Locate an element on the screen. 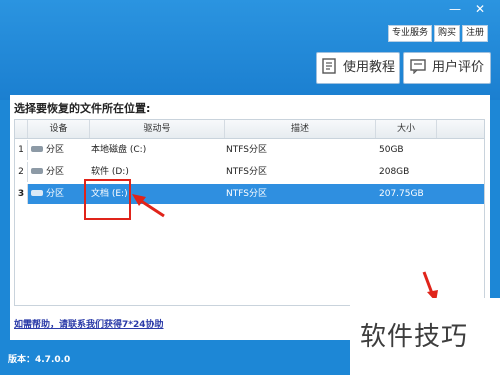  table-header: 设备 驱动号 描述 大小 is located at coordinates (249, 129).